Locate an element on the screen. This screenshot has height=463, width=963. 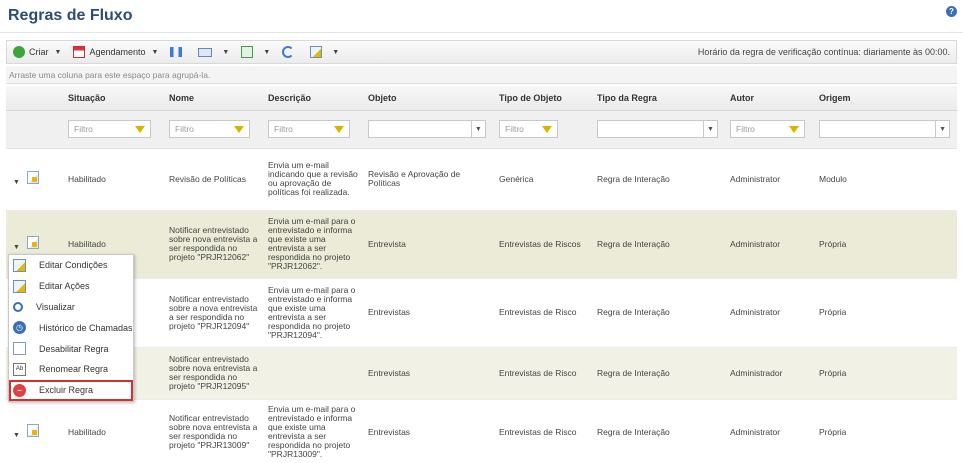
refresh-icon is located at coordinates (288, 52).